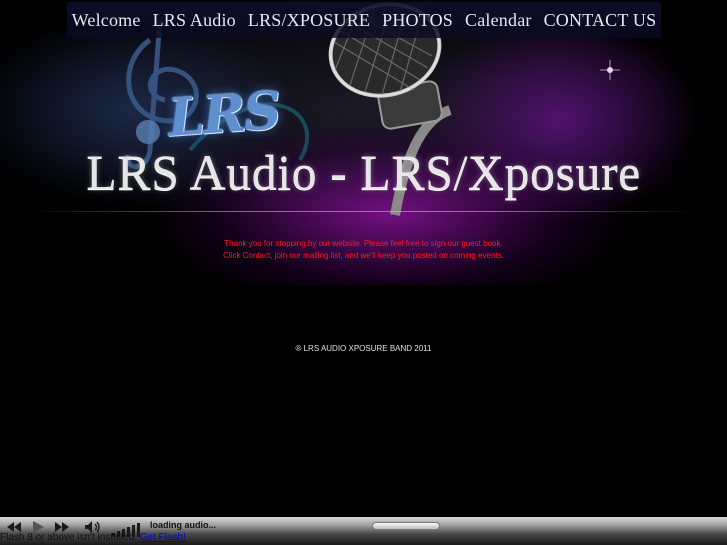  Describe the element at coordinates (224, 114) in the screenshot. I see `lrs-logo: LRS` at that location.